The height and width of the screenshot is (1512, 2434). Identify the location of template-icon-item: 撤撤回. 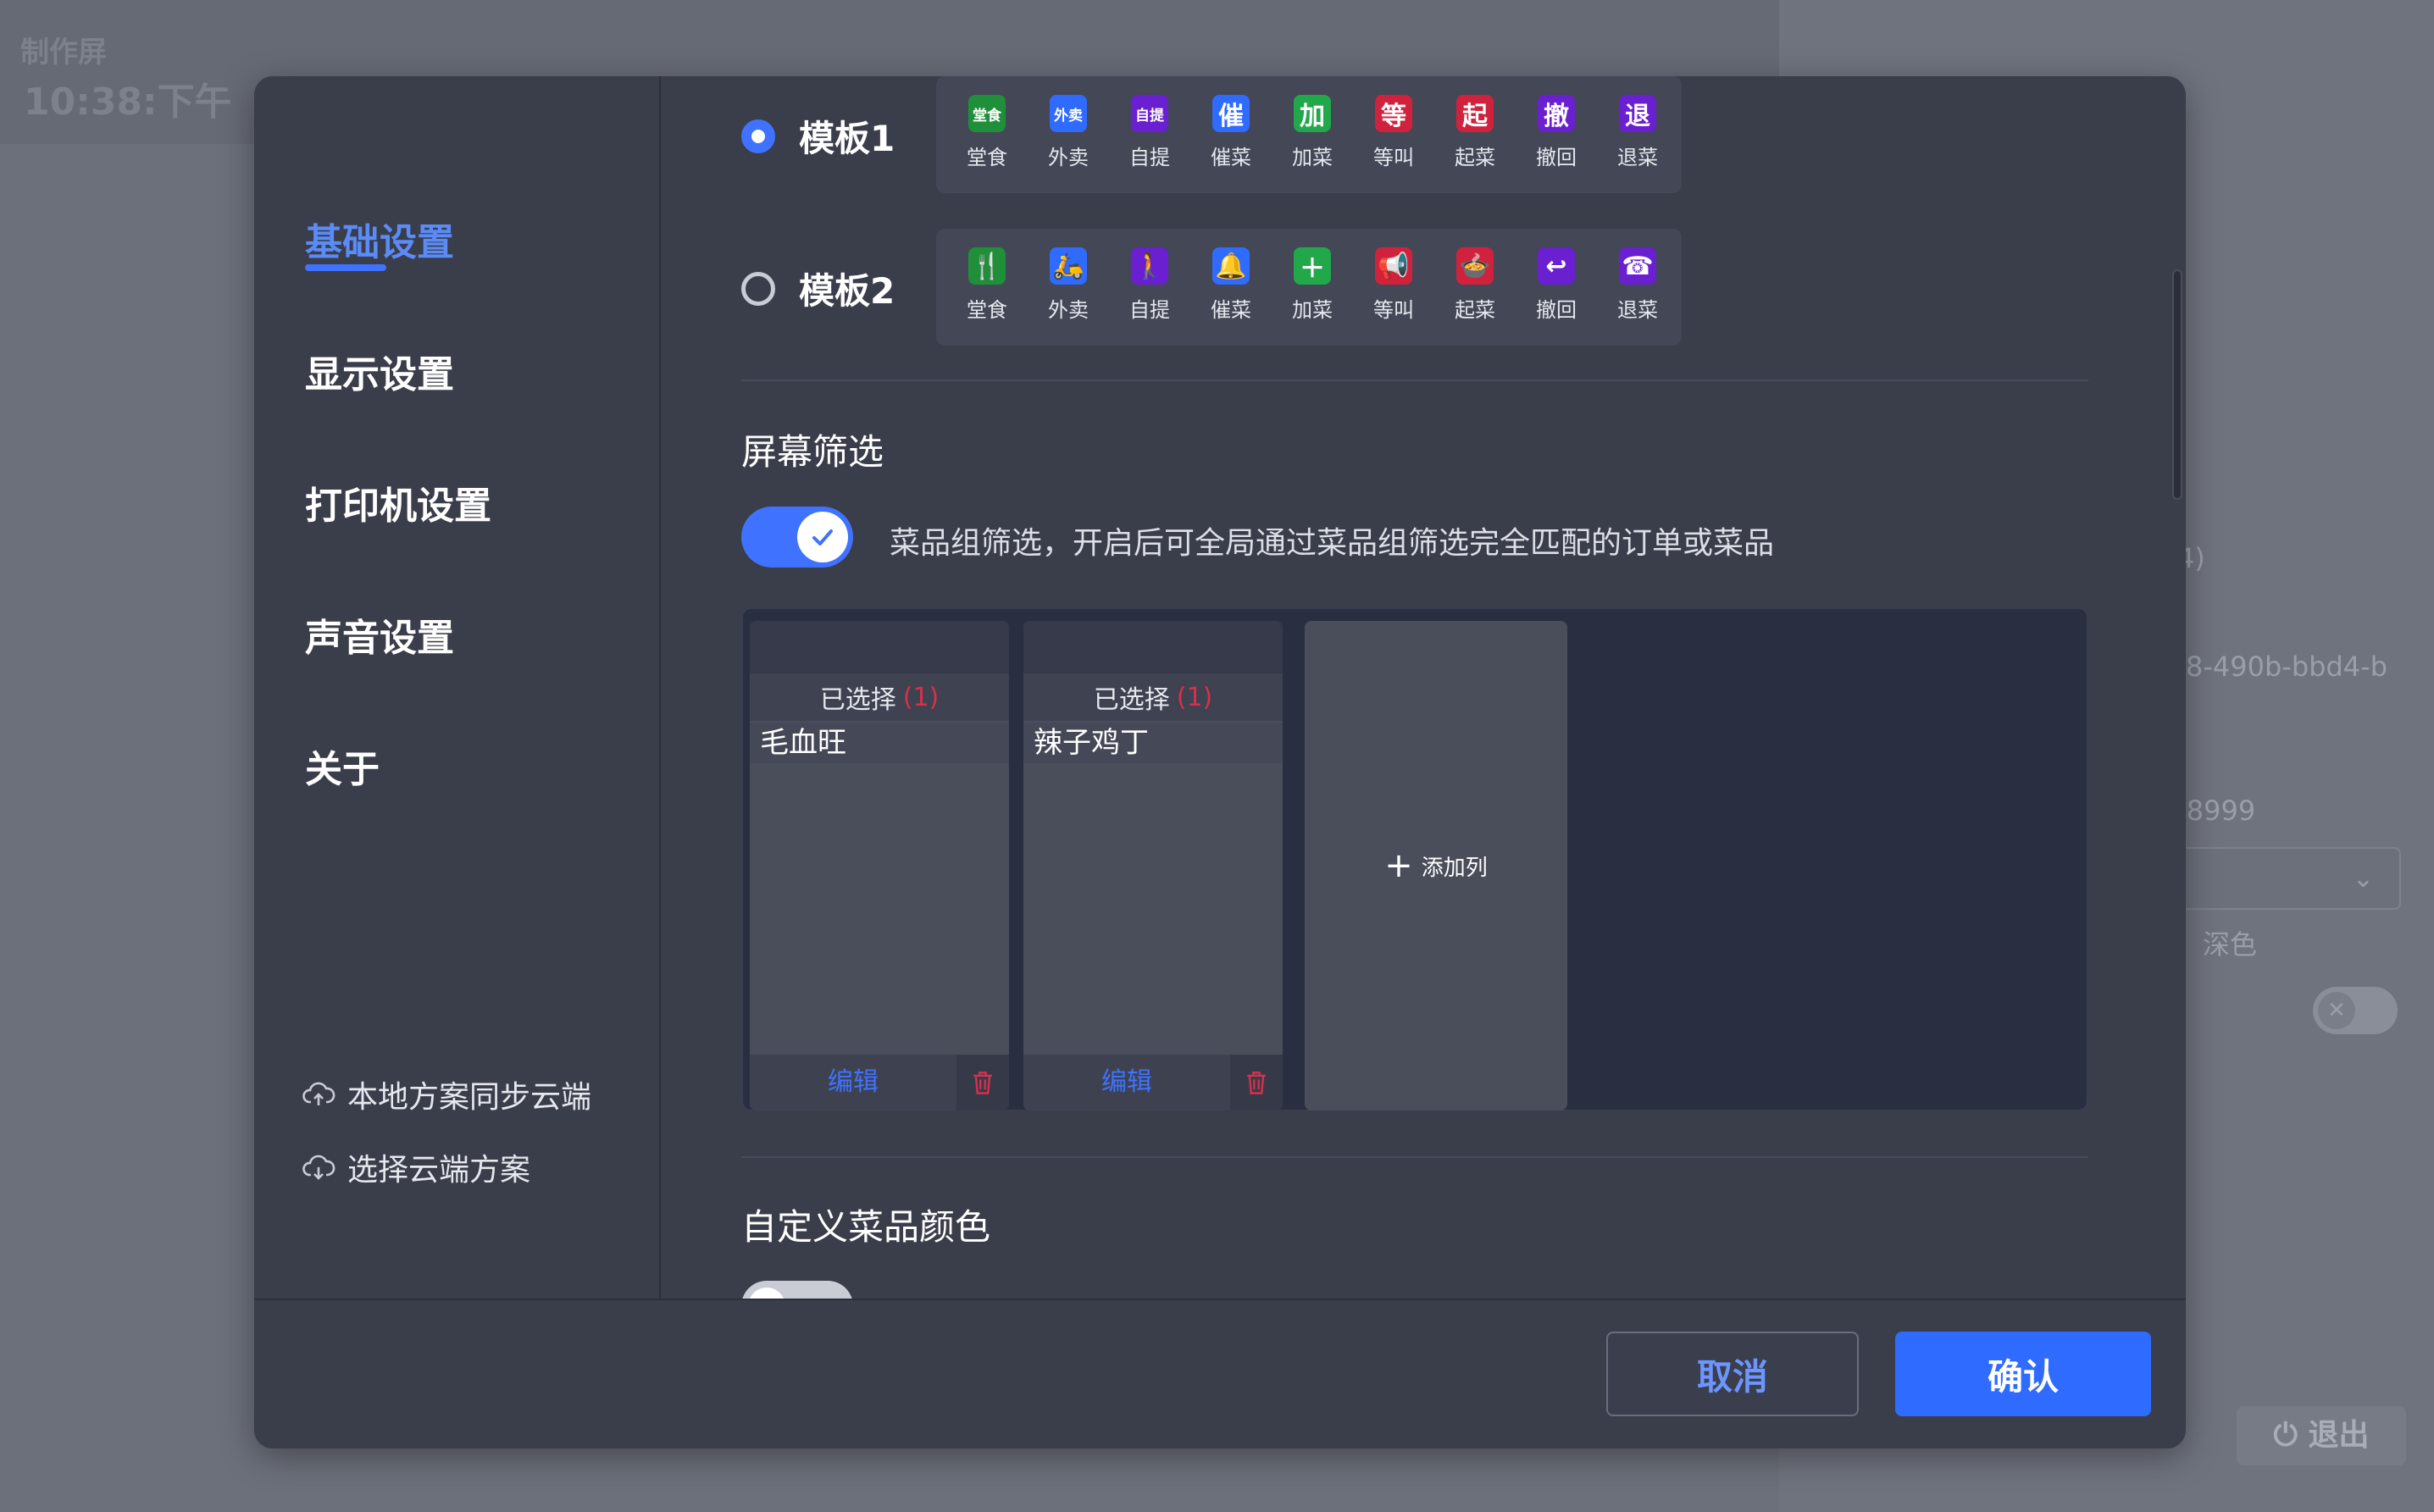
(1556, 134).